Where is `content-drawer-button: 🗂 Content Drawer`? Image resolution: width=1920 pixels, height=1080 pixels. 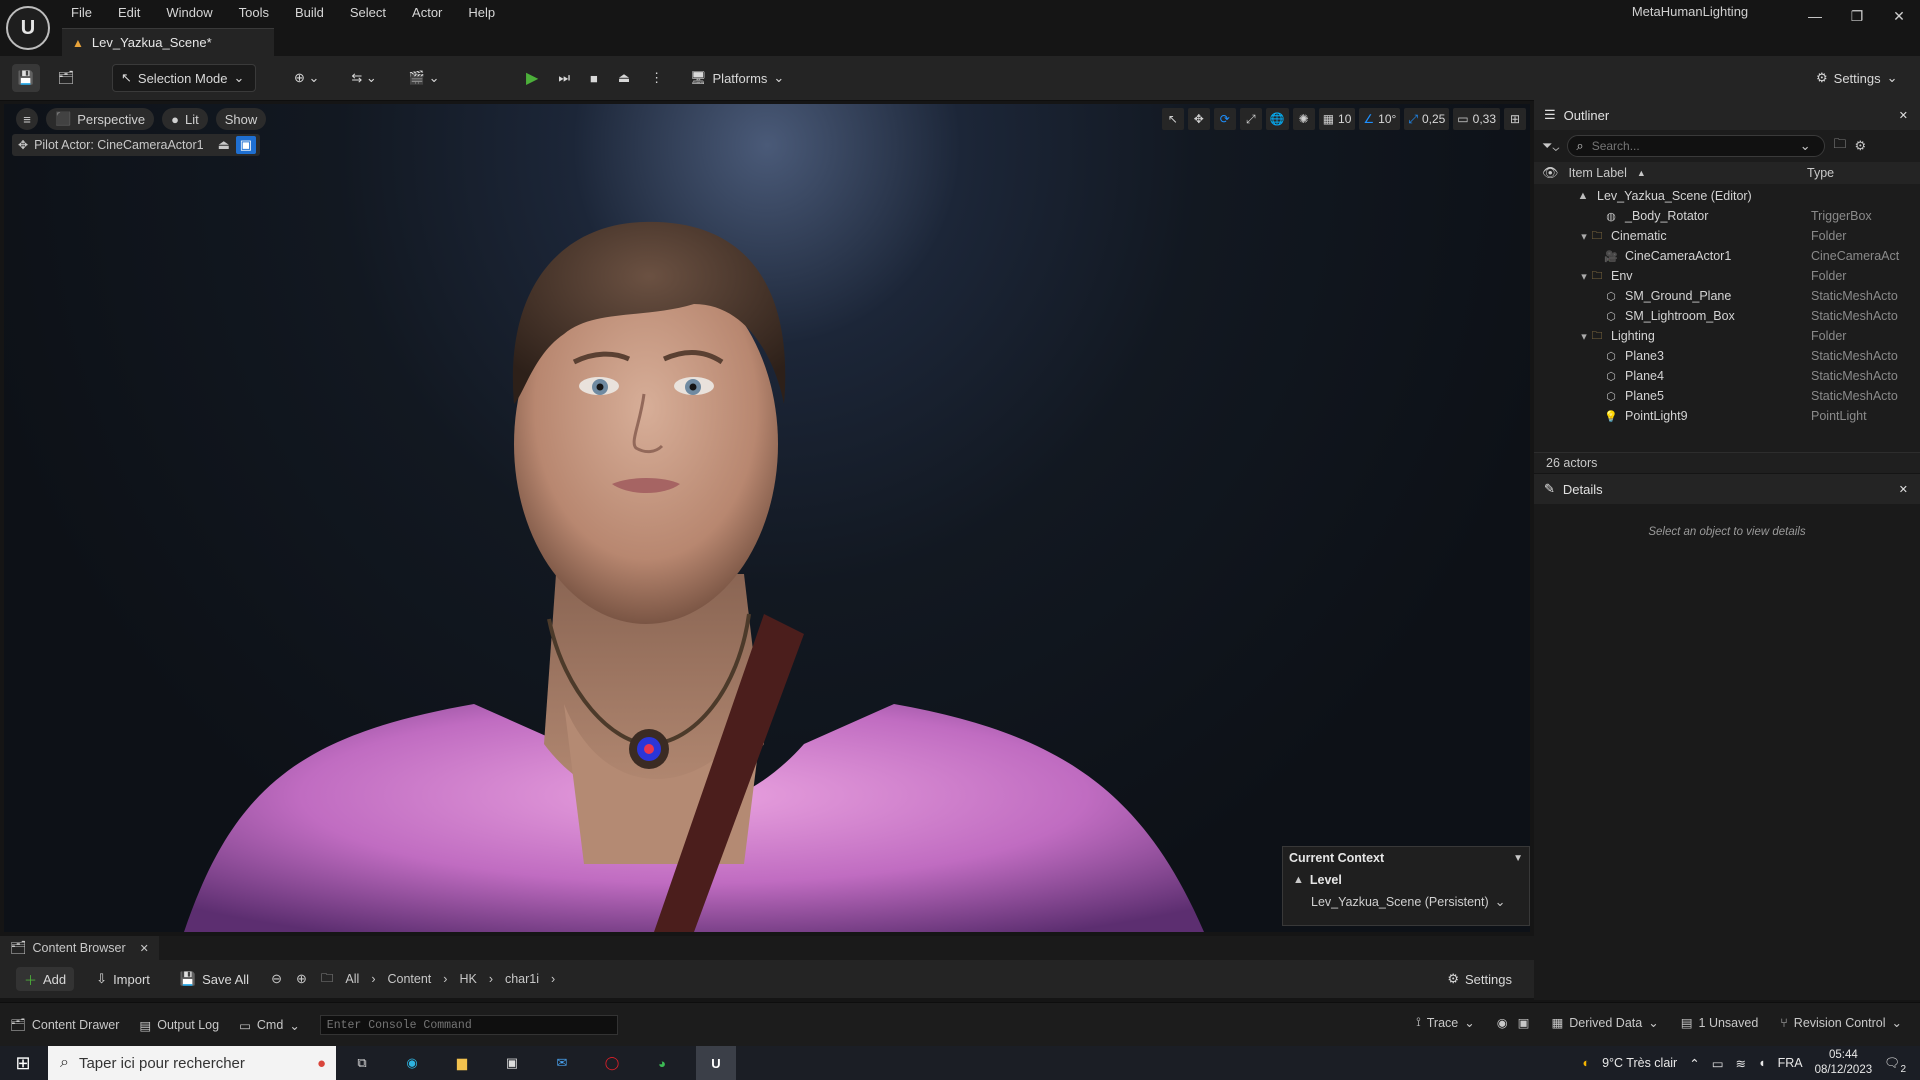
content-drawer-button: 🗂 Content Drawer is located at coordinates (64, 1025).